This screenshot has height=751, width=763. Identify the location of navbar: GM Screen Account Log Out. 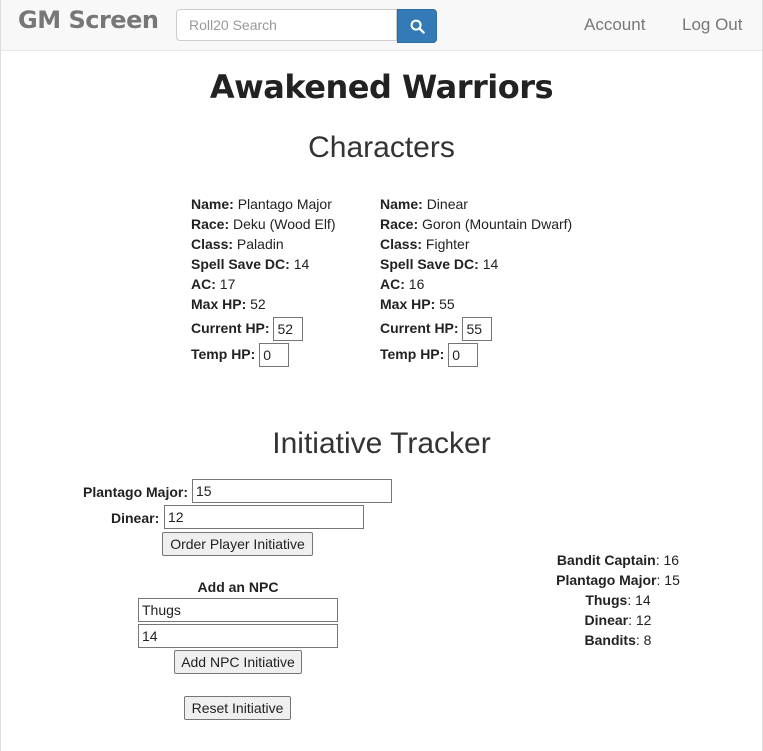
(381, 25).